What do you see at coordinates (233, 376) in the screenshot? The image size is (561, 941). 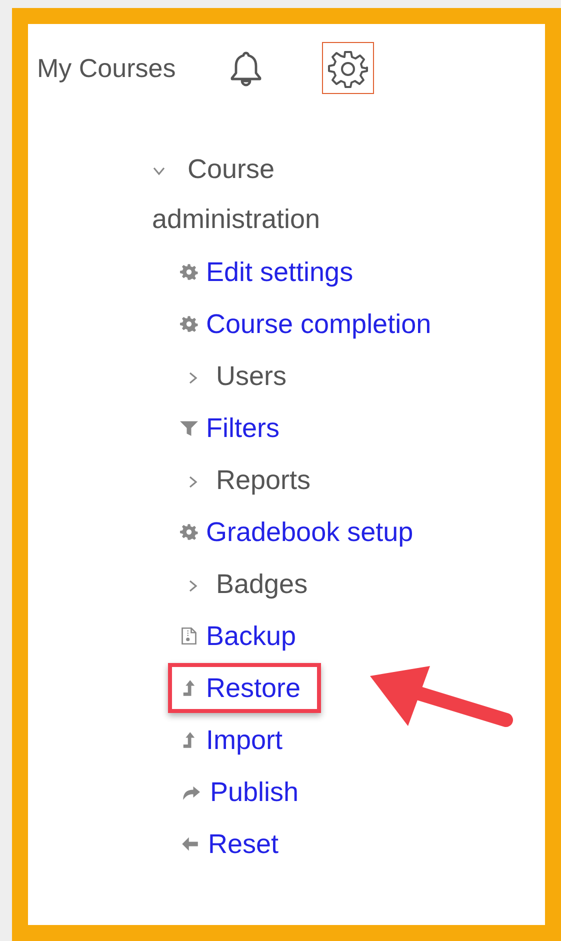 I see `menu-branch: Users` at bounding box center [233, 376].